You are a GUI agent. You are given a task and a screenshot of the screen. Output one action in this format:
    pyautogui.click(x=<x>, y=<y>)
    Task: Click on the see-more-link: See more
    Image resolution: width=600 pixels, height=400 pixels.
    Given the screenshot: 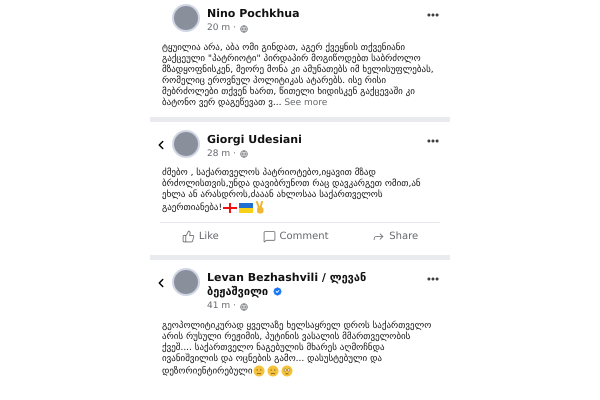 What is the action you would take?
    pyautogui.click(x=304, y=103)
    